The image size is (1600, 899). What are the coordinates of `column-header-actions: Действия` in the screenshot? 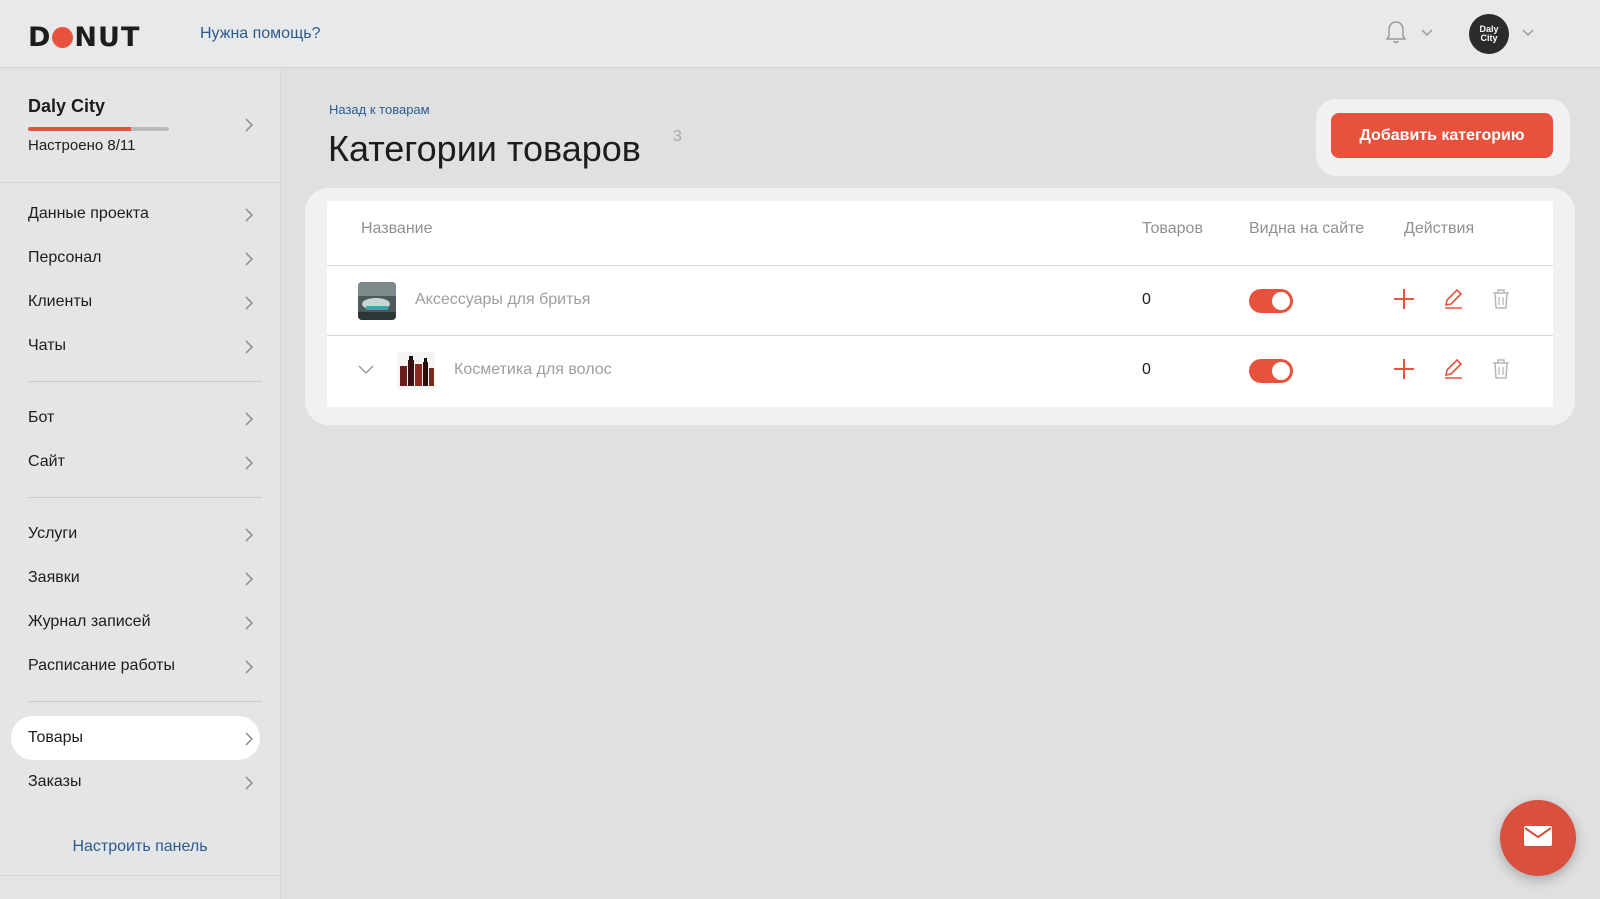 It's located at (1439, 228).